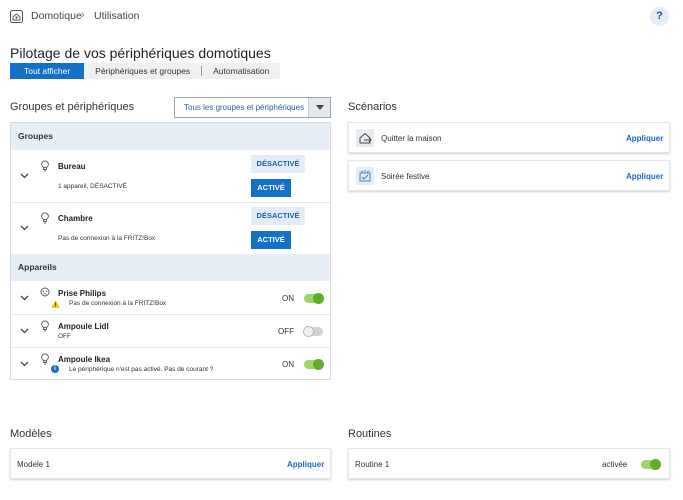  What do you see at coordinates (170, 267) in the screenshot?
I see `devices-header: Appareils` at bounding box center [170, 267].